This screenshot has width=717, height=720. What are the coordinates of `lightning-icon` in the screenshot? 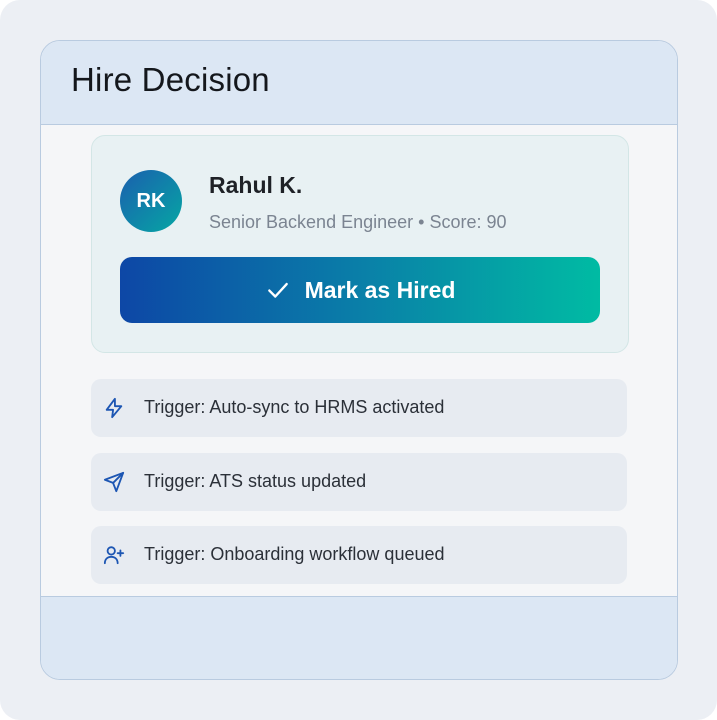 It's located at (114, 408).